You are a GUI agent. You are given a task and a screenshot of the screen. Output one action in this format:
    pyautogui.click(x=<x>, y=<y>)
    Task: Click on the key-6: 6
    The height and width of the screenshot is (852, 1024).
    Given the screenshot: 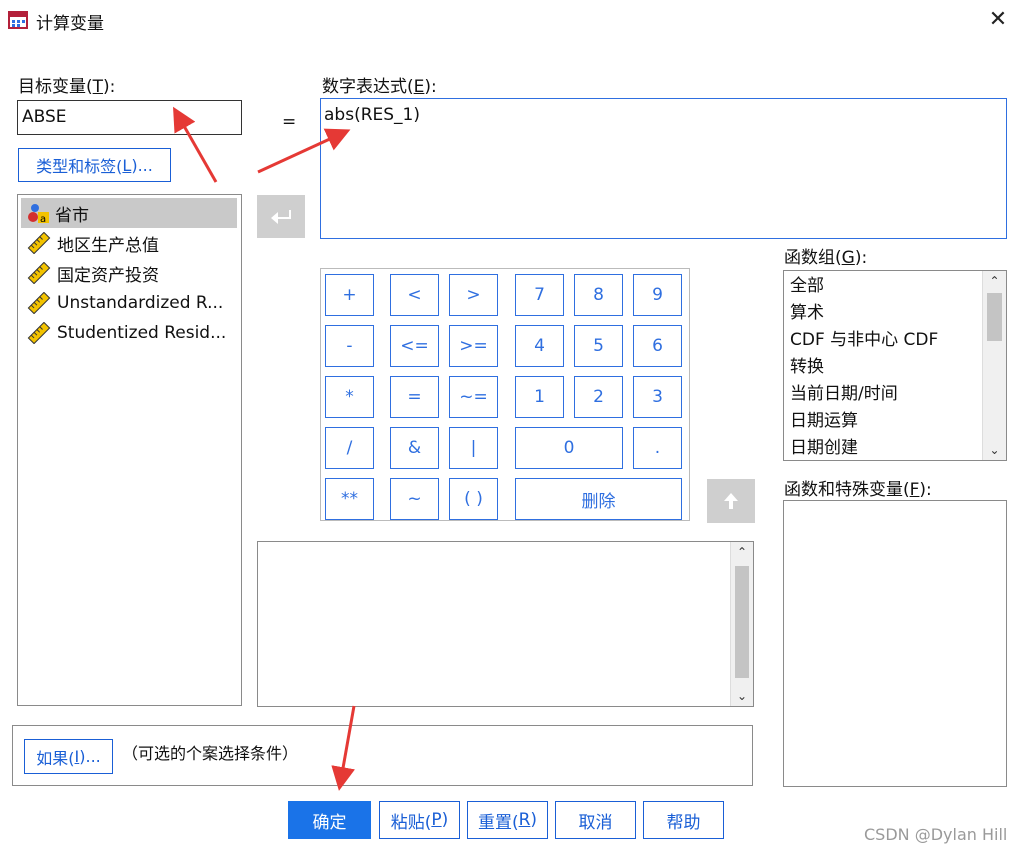 What is the action you would take?
    pyautogui.click(x=657, y=346)
    